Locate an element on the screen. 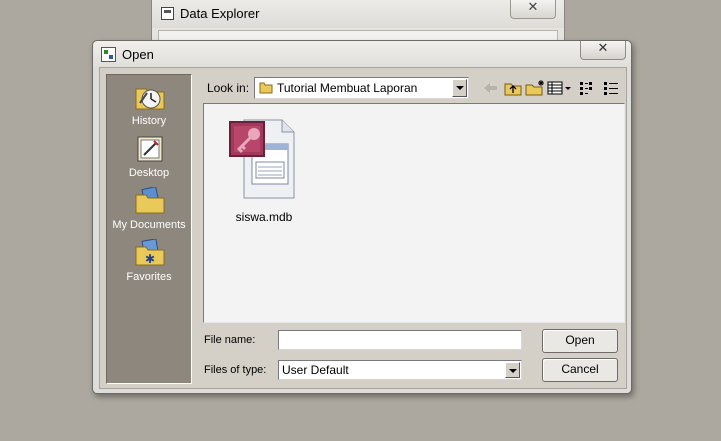  access-database-icon is located at coordinates (262, 159).